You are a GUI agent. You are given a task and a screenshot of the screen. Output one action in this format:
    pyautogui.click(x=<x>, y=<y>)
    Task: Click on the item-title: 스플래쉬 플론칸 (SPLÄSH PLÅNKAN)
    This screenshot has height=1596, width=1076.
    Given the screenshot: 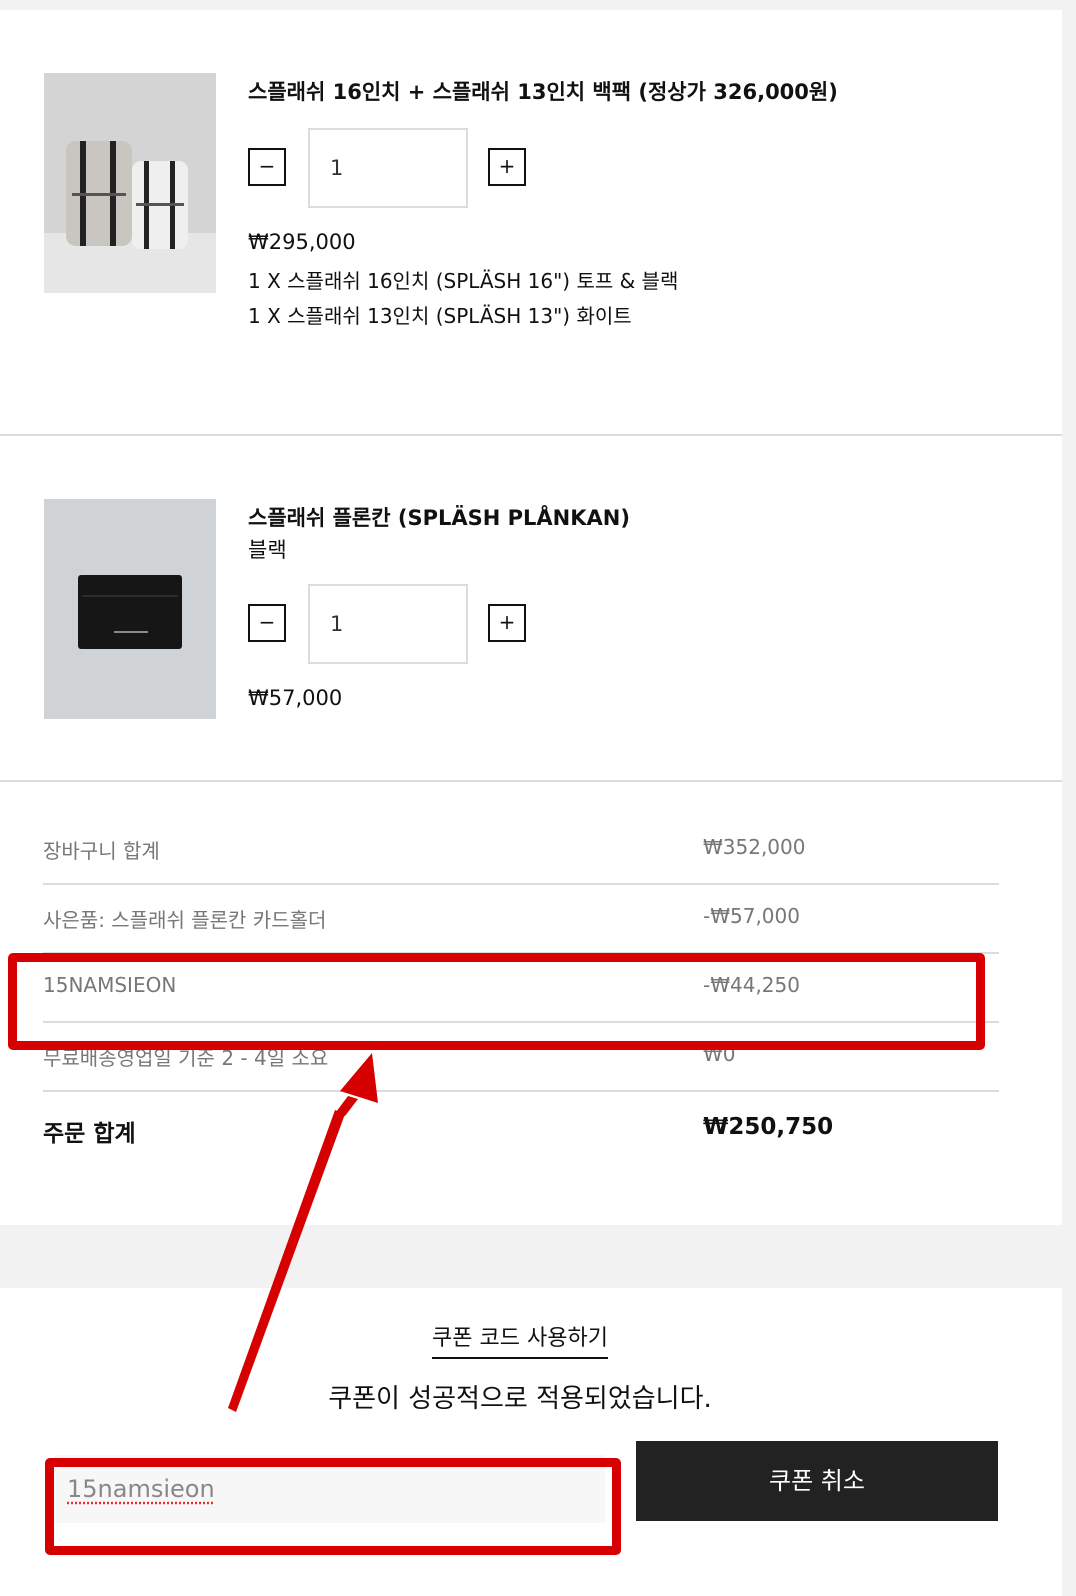 What is the action you would take?
    pyautogui.click(x=439, y=517)
    